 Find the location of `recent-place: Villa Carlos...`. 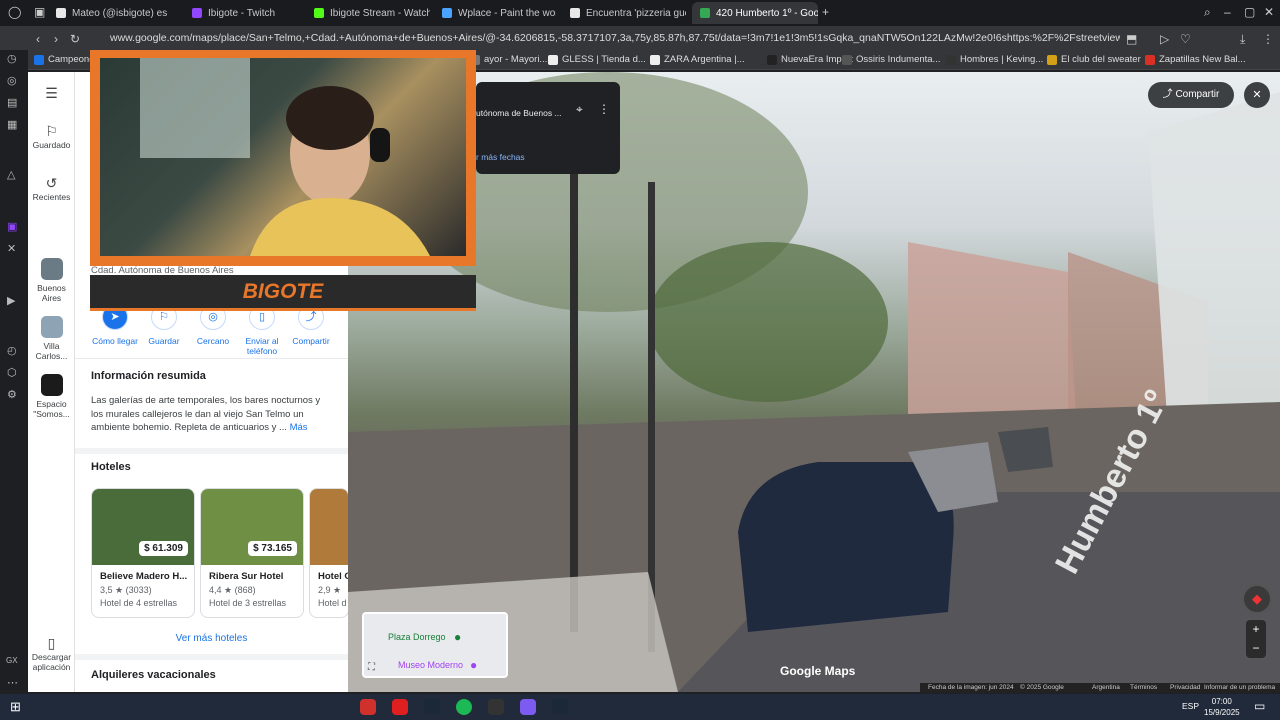

recent-place: Villa Carlos... is located at coordinates (51, 338).